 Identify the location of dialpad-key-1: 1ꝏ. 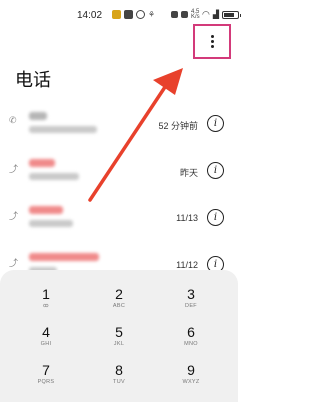
(46, 298).